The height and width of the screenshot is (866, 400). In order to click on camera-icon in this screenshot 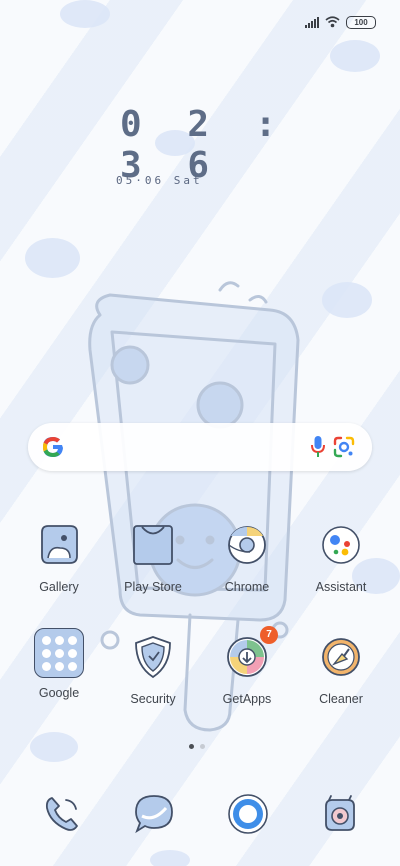, I will do `click(340, 813)`.